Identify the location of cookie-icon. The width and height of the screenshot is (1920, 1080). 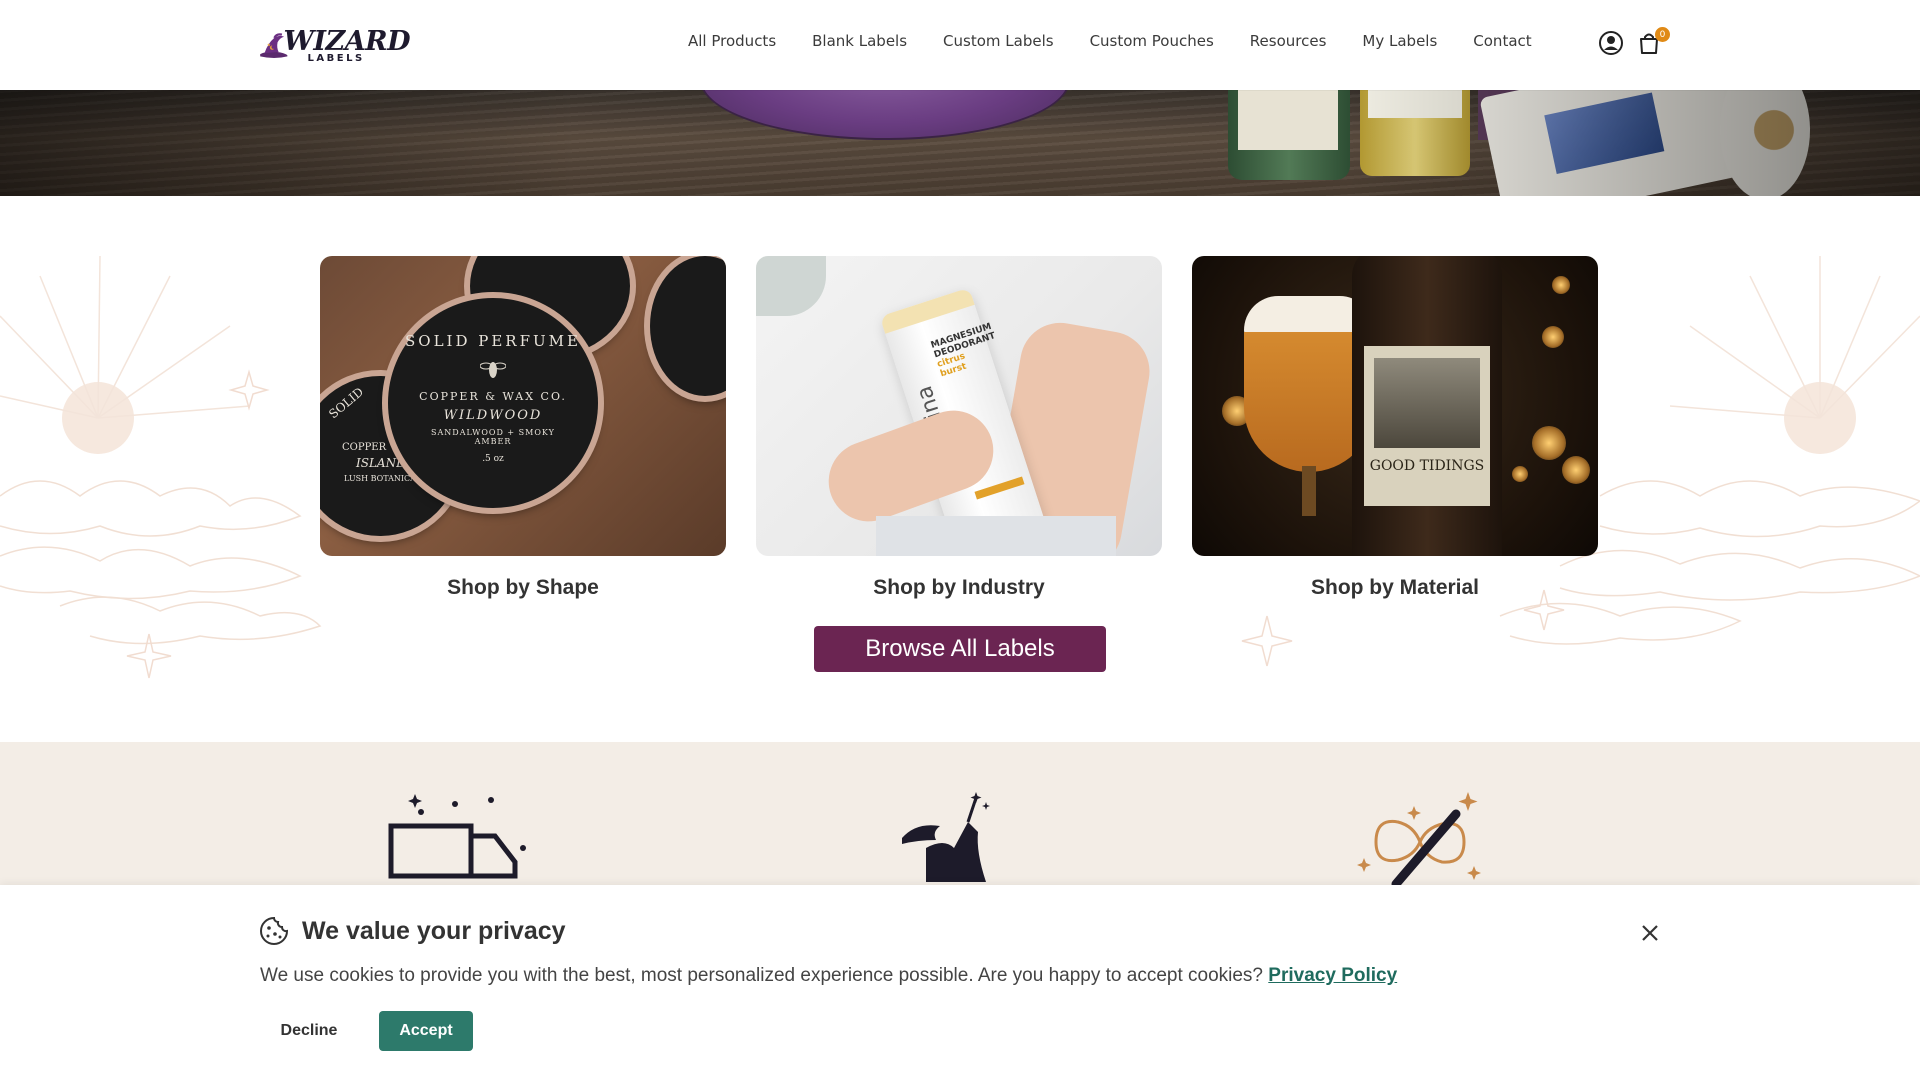
(274, 930).